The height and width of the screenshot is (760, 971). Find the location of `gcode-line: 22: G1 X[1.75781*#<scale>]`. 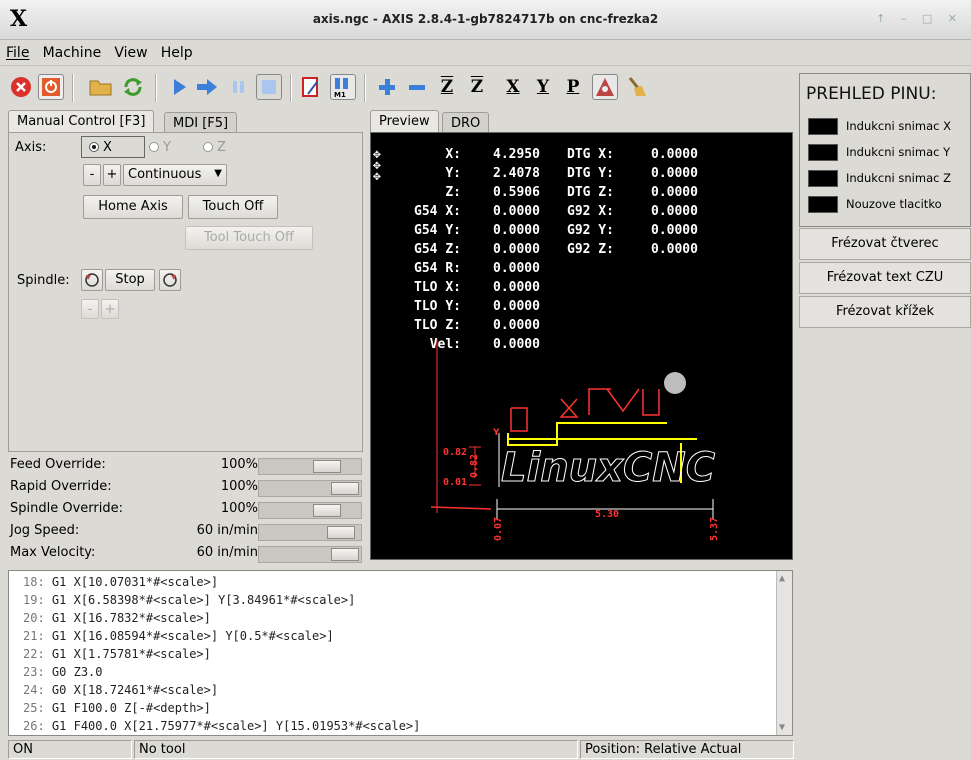

gcode-line: 22: G1 X[1.75781*#<scale>] is located at coordinates (117, 654).